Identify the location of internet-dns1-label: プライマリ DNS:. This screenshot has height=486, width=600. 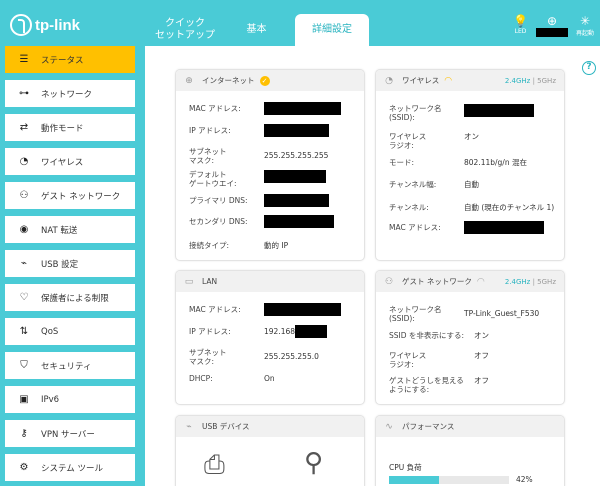
(218, 200).